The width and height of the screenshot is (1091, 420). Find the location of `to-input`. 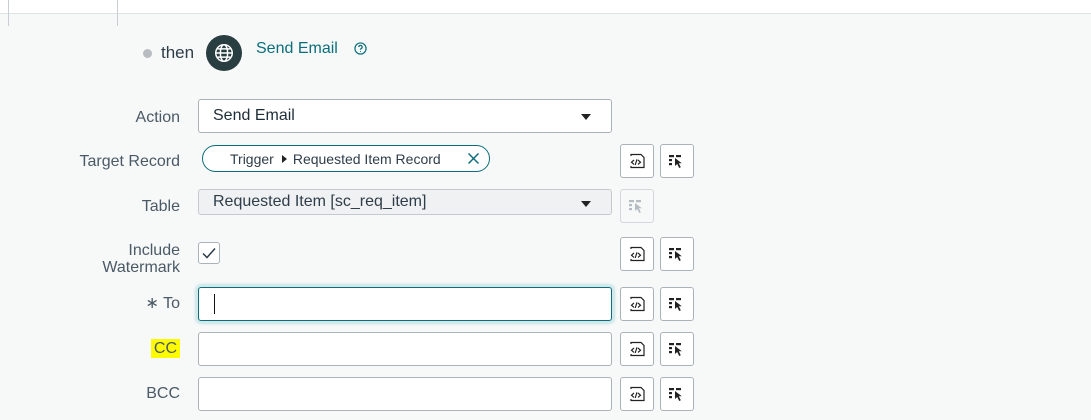

to-input is located at coordinates (405, 304).